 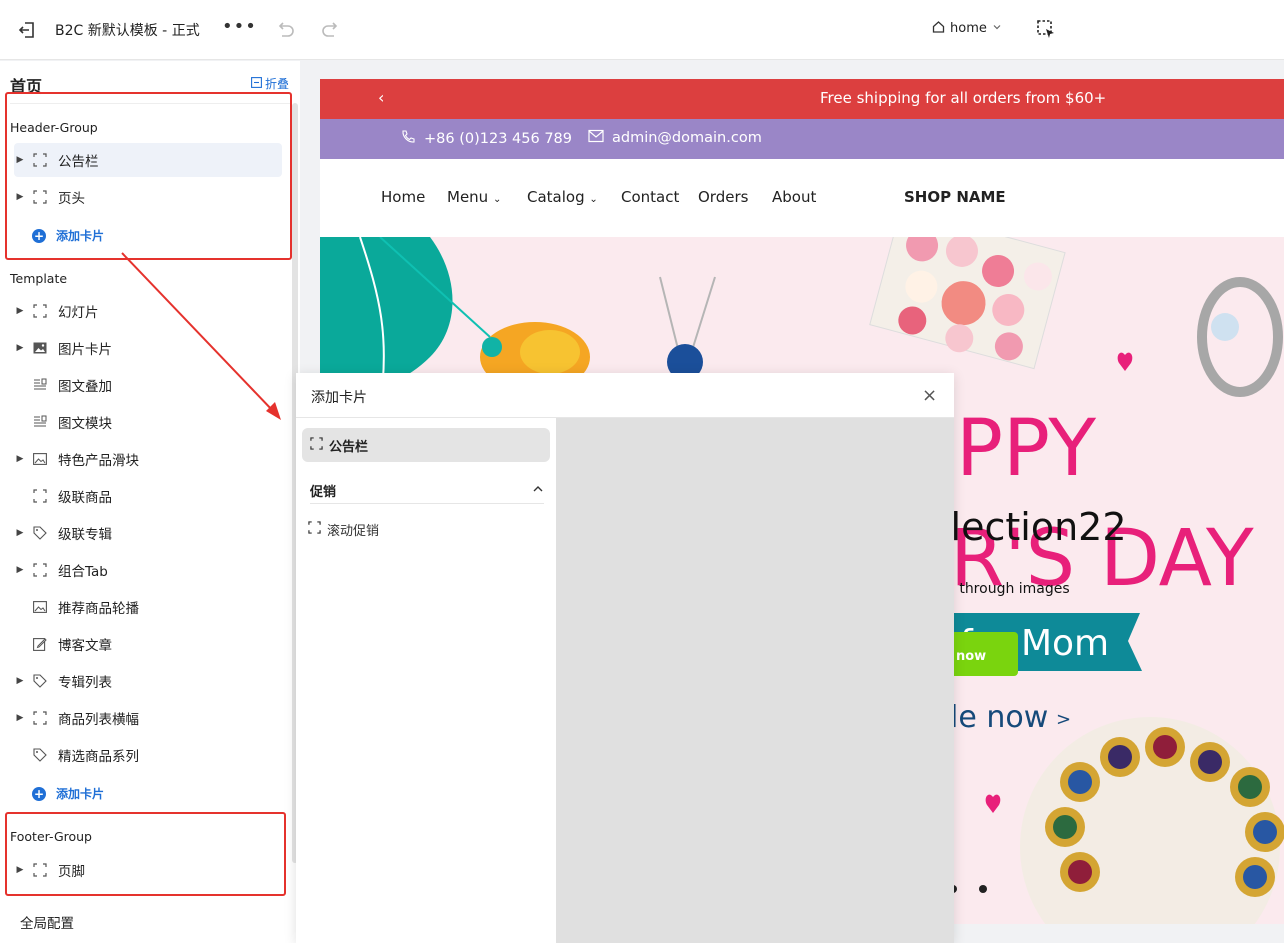 What do you see at coordinates (427, 491) in the screenshot?
I see `card-category-promotion: 促销` at bounding box center [427, 491].